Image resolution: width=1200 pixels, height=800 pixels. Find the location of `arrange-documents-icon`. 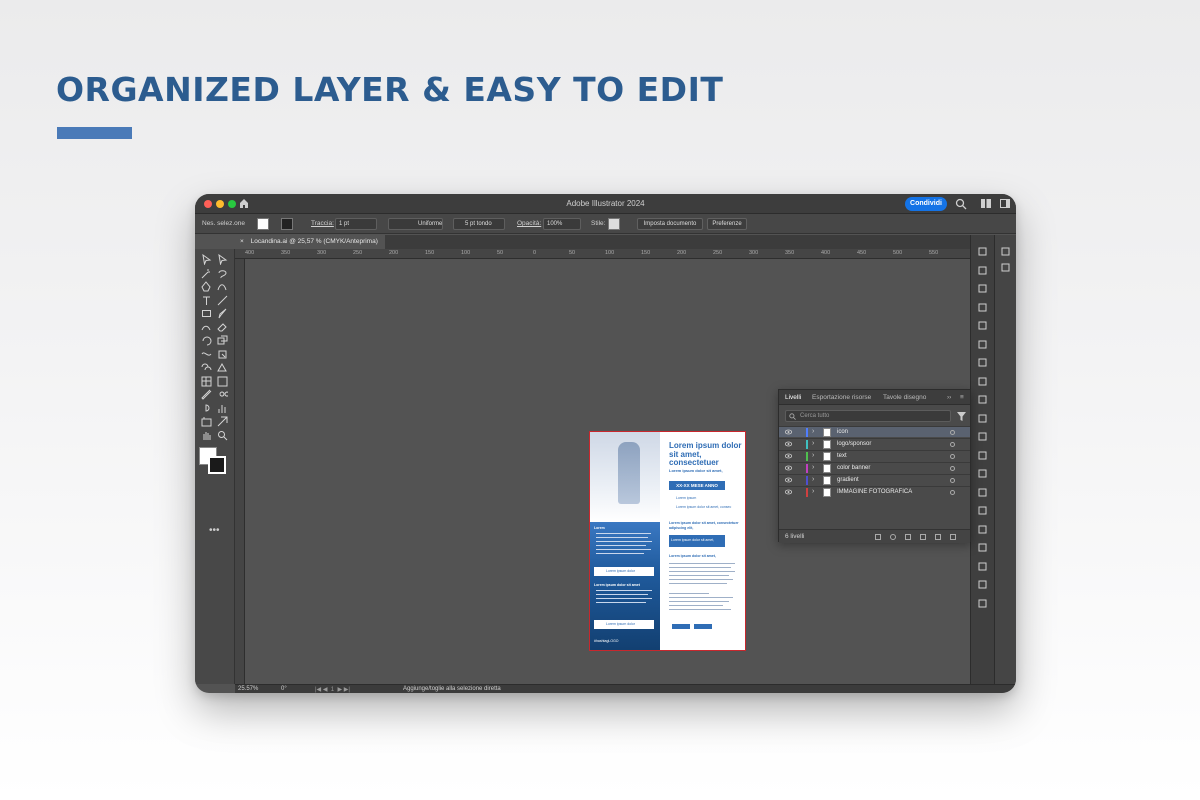

arrange-documents-icon is located at coordinates (986, 203).